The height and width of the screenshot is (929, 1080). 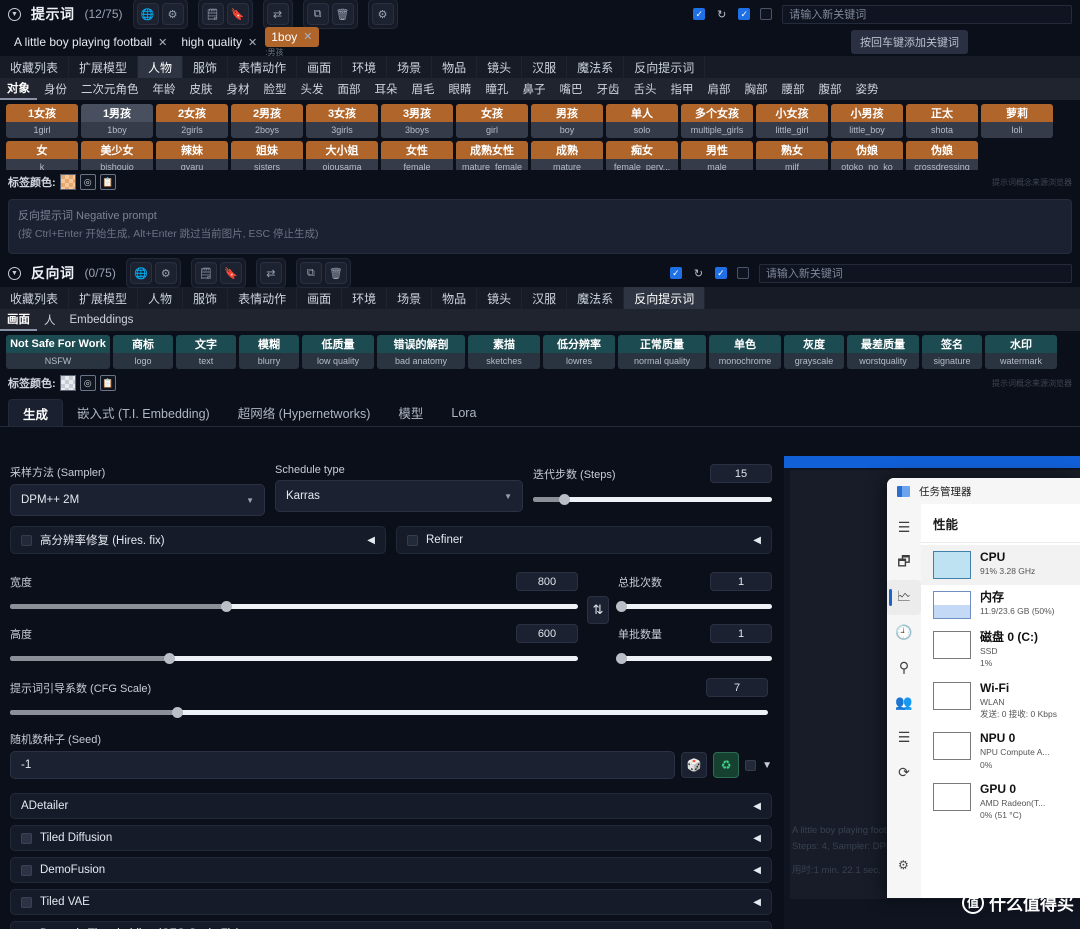 What do you see at coordinates (737, 687) in the screenshot?
I see `cfg-scale-value: 7` at bounding box center [737, 687].